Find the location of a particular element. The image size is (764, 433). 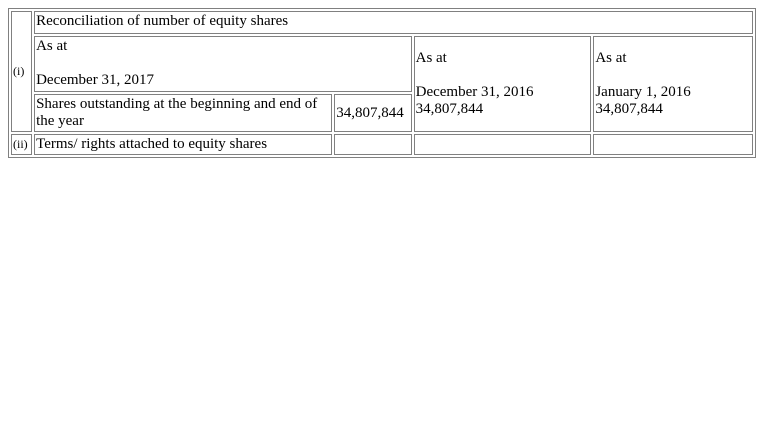

col-2016-as-at: As at is located at coordinates (431, 58).